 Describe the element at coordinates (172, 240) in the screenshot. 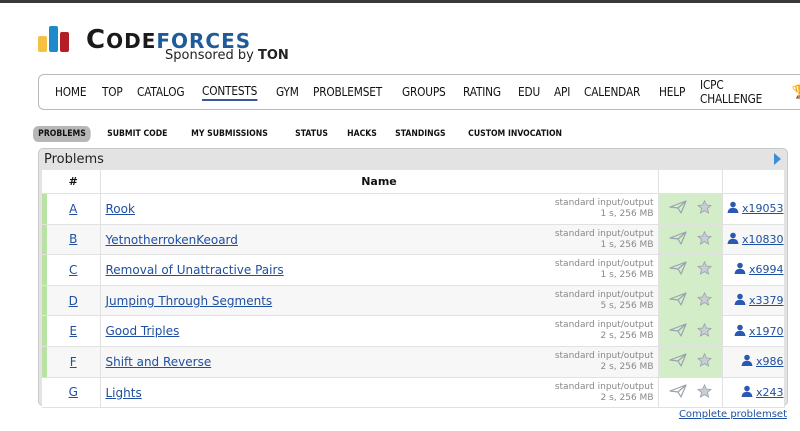

I see `problem-name-link: YetnotherrokenKeoard` at that location.